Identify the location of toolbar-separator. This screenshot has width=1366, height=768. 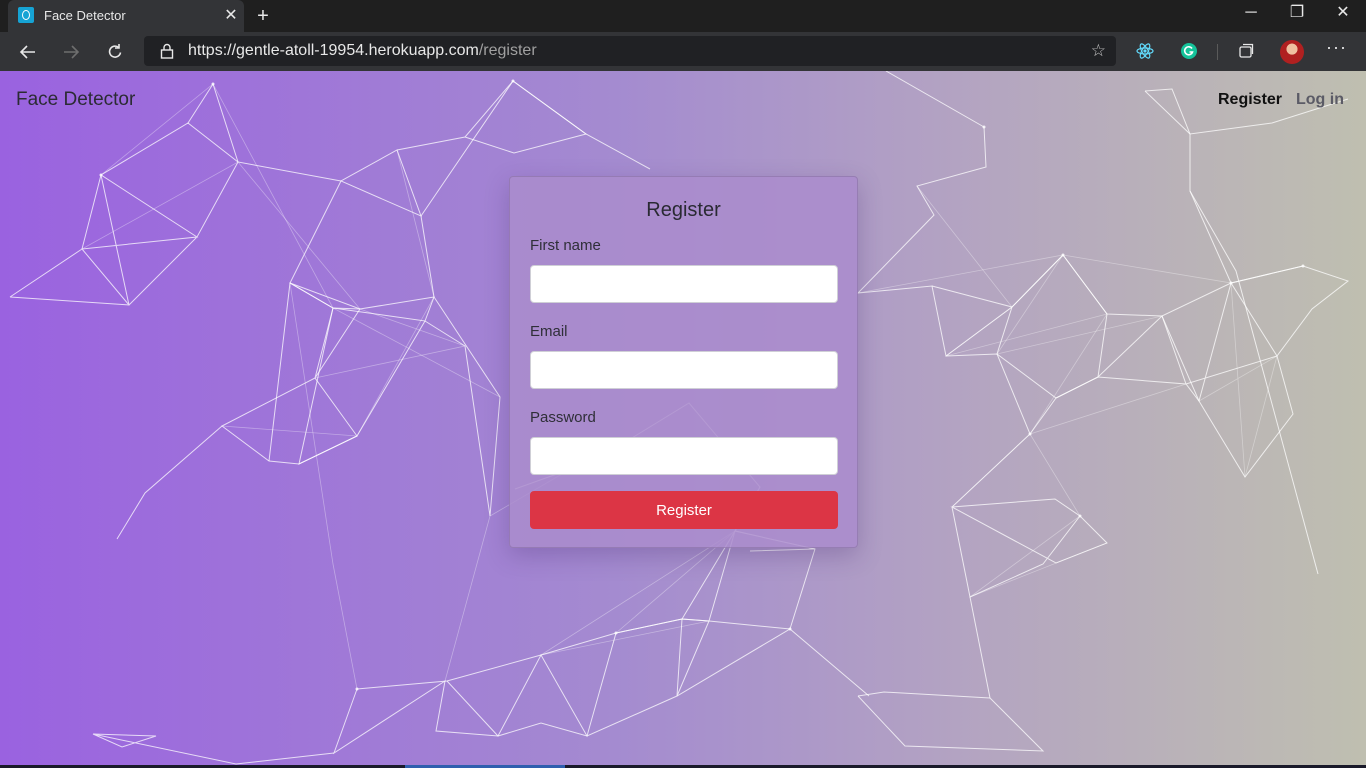
(1217, 52).